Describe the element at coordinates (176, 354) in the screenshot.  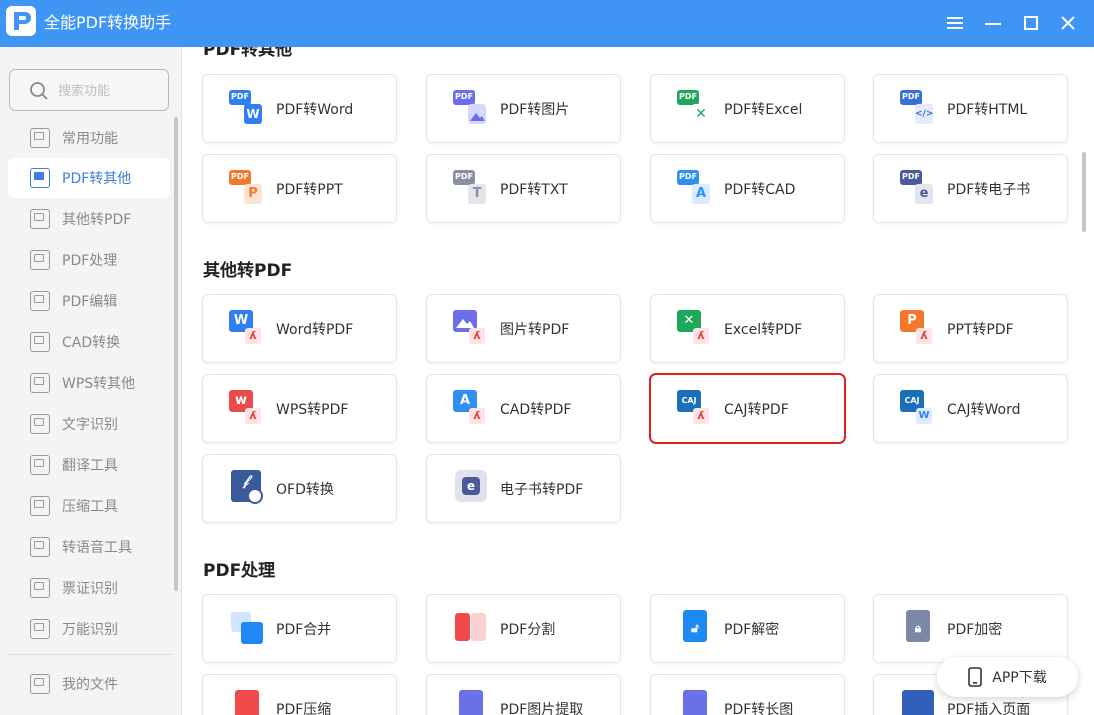
I see `sidebar-scrollbar` at that location.